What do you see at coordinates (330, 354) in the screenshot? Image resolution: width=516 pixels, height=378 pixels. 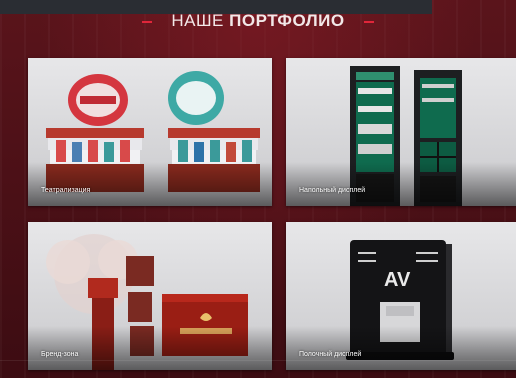 I see `card-label: Полочный дисплей` at bounding box center [330, 354].